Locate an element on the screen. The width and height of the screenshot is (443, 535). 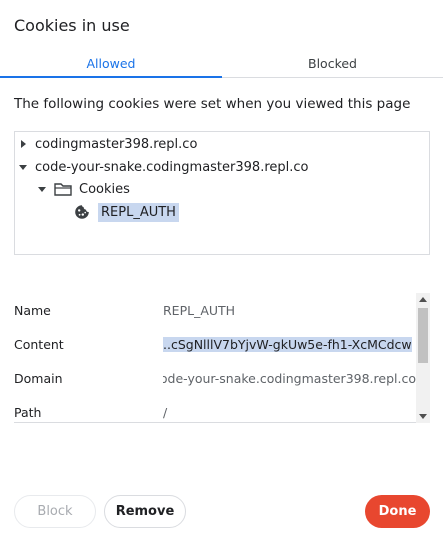
done-button: Done is located at coordinates (397, 511).